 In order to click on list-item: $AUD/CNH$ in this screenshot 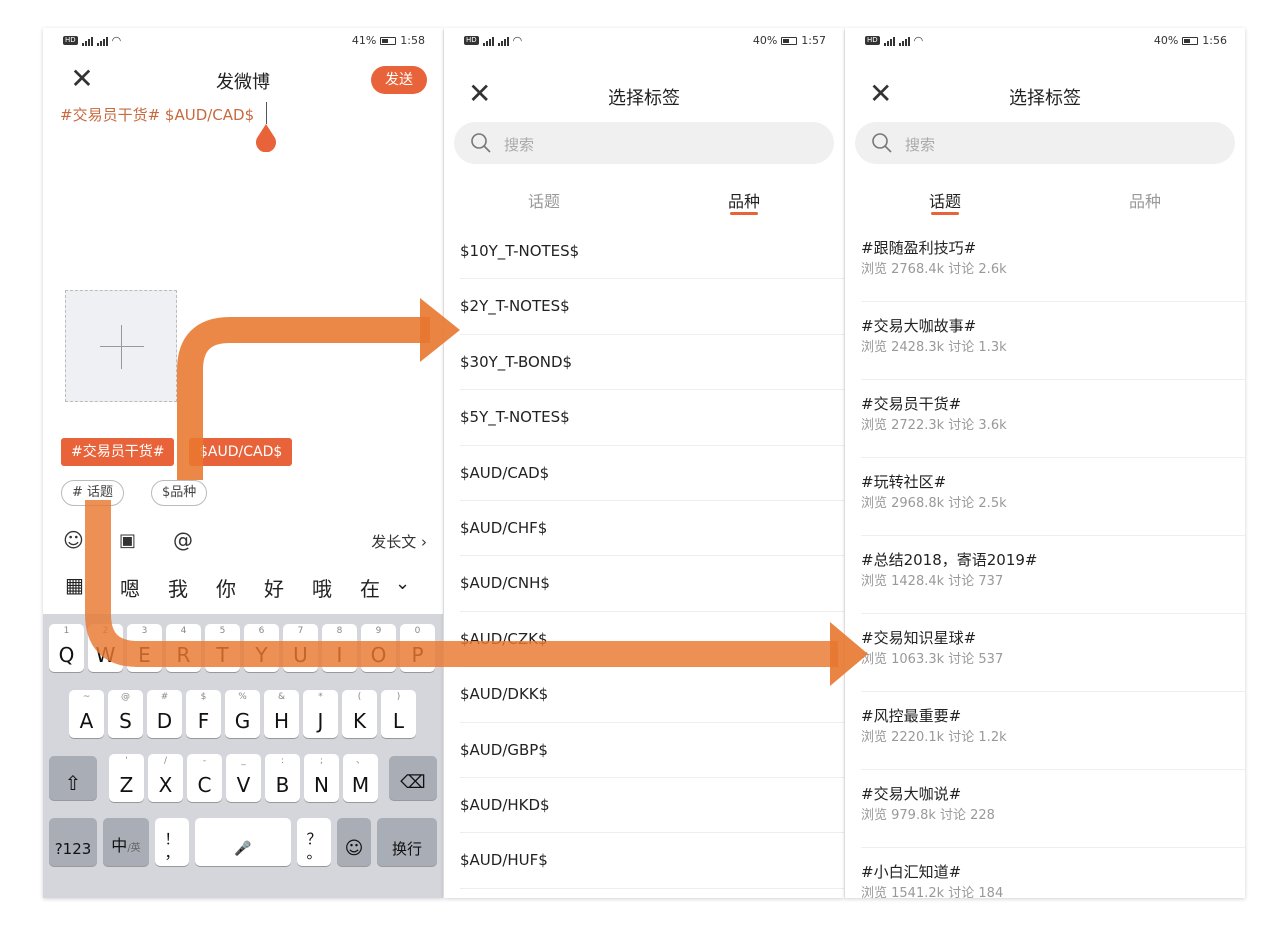, I will do `click(652, 584)`.